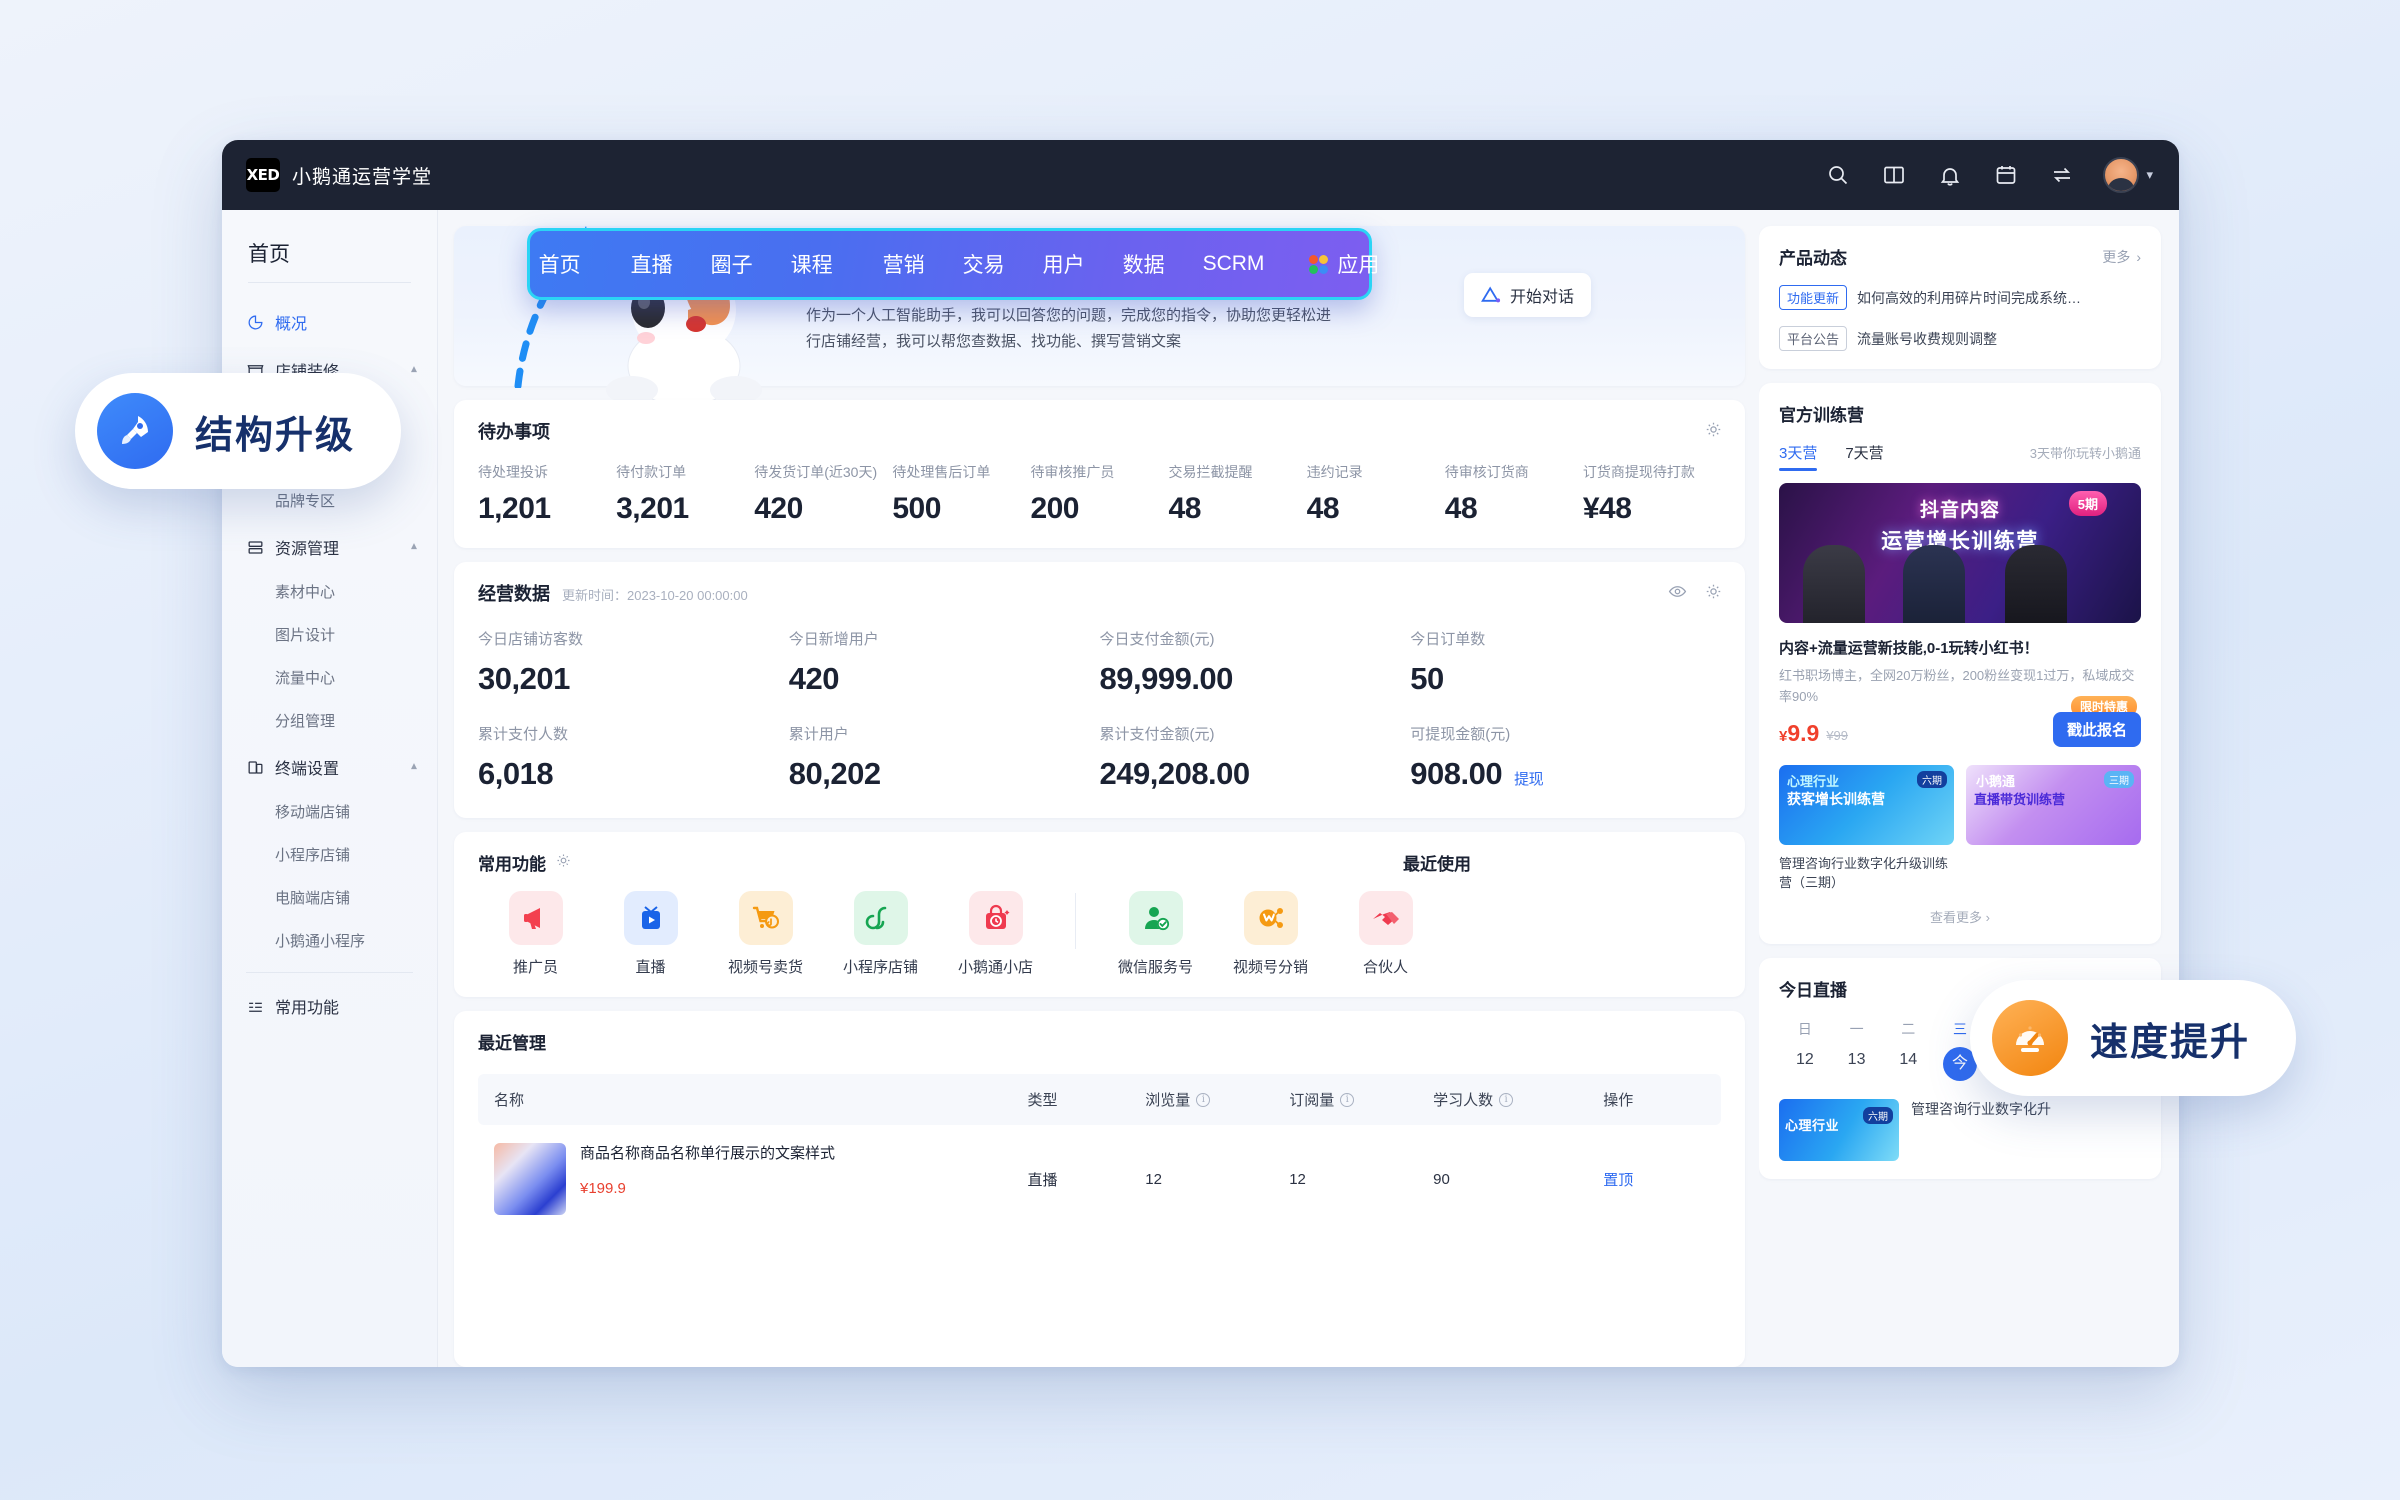  Describe the element at coordinates (1960, 1129) in the screenshot. I see `live-list-item: 心理行业 六期 管理咨询行业数字化升` at that location.